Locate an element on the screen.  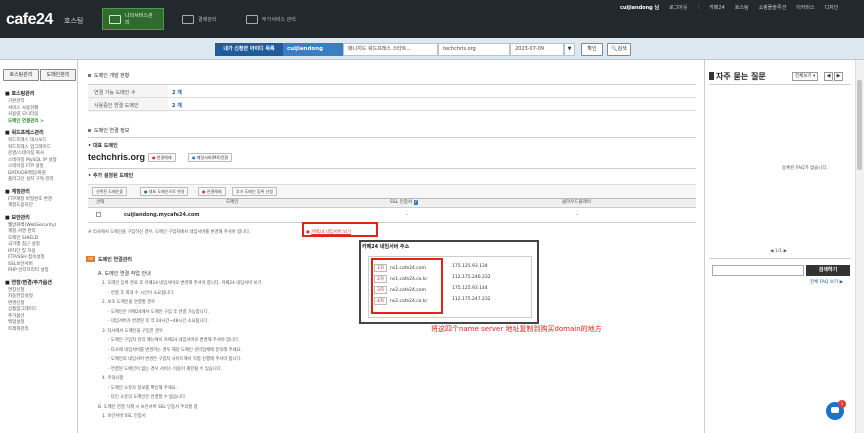
ns-row: 3차 ns2.cafe24.com is located at coordinates (400, 290).